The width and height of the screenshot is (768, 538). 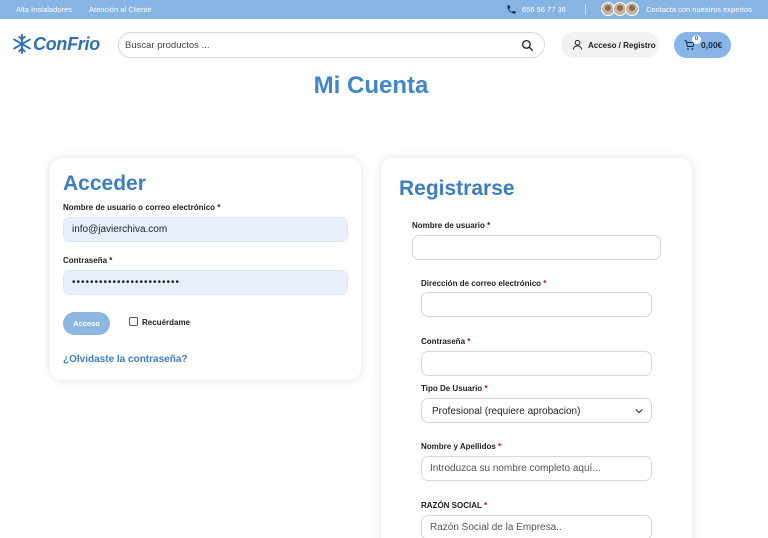 What do you see at coordinates (133, 321) in the screenshot?
I see `remember-checkbox` at bounding box center [133, 321].